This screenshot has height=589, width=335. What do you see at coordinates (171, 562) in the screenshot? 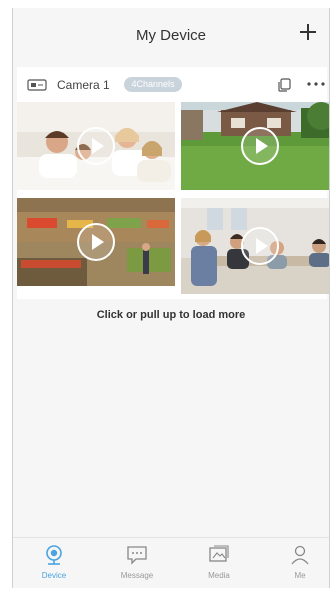
I see `bottom-tab-bar: Device Message Media Me` at bounding box center [171, 562].